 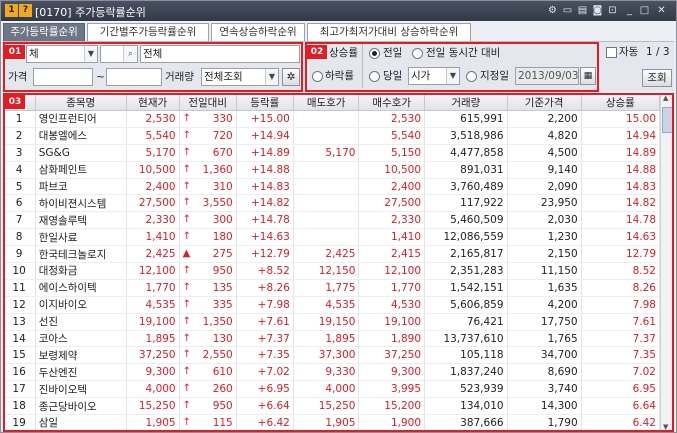 What do you see at coordinates (317, 76) in the screenshot?
I see `fall-rate-radio` at bounding box center [317, 76].